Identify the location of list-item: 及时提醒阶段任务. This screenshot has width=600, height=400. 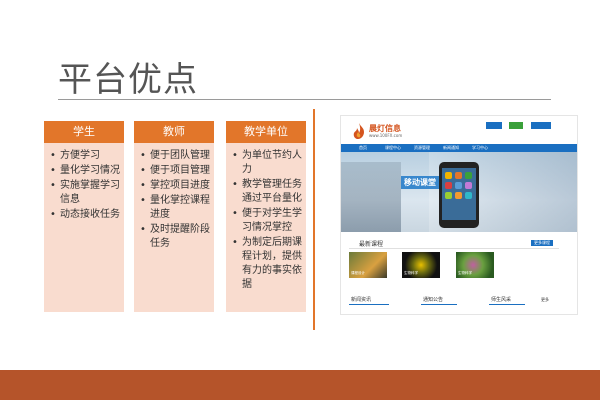
(175, 237).